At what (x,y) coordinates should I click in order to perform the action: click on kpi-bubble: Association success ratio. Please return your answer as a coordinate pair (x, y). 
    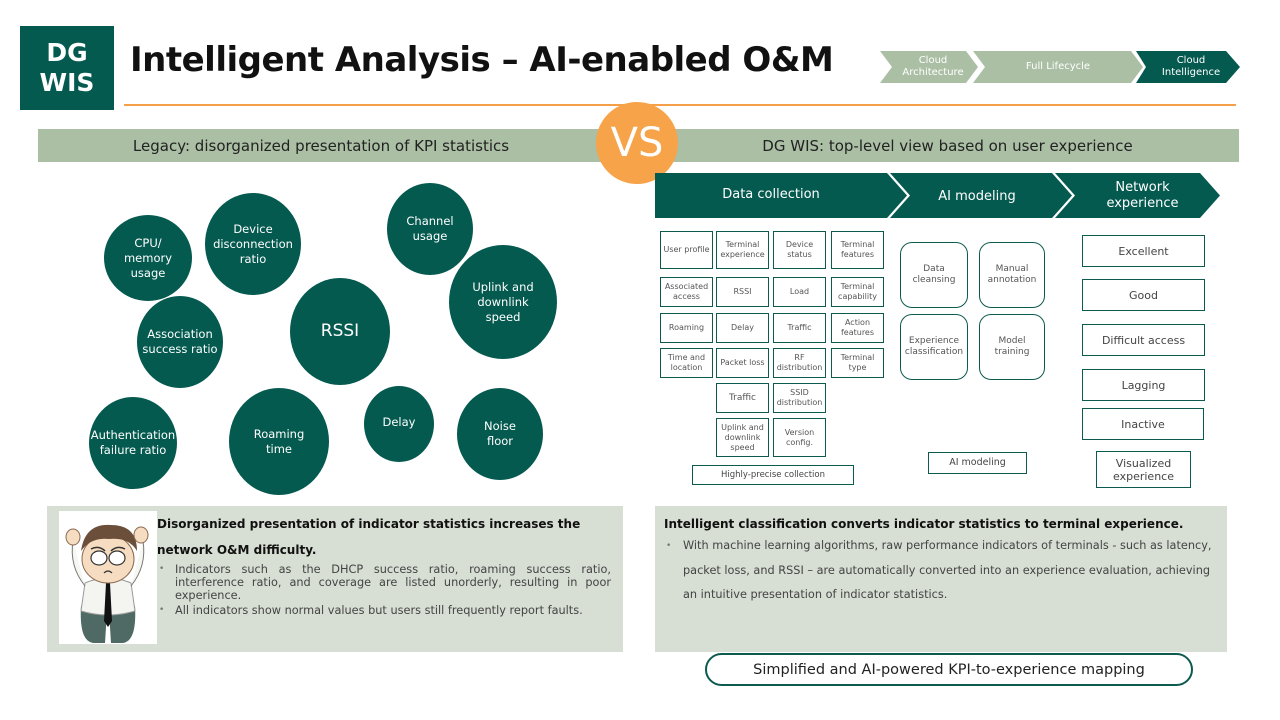
    Looking at the image, I should click on (180, 342).